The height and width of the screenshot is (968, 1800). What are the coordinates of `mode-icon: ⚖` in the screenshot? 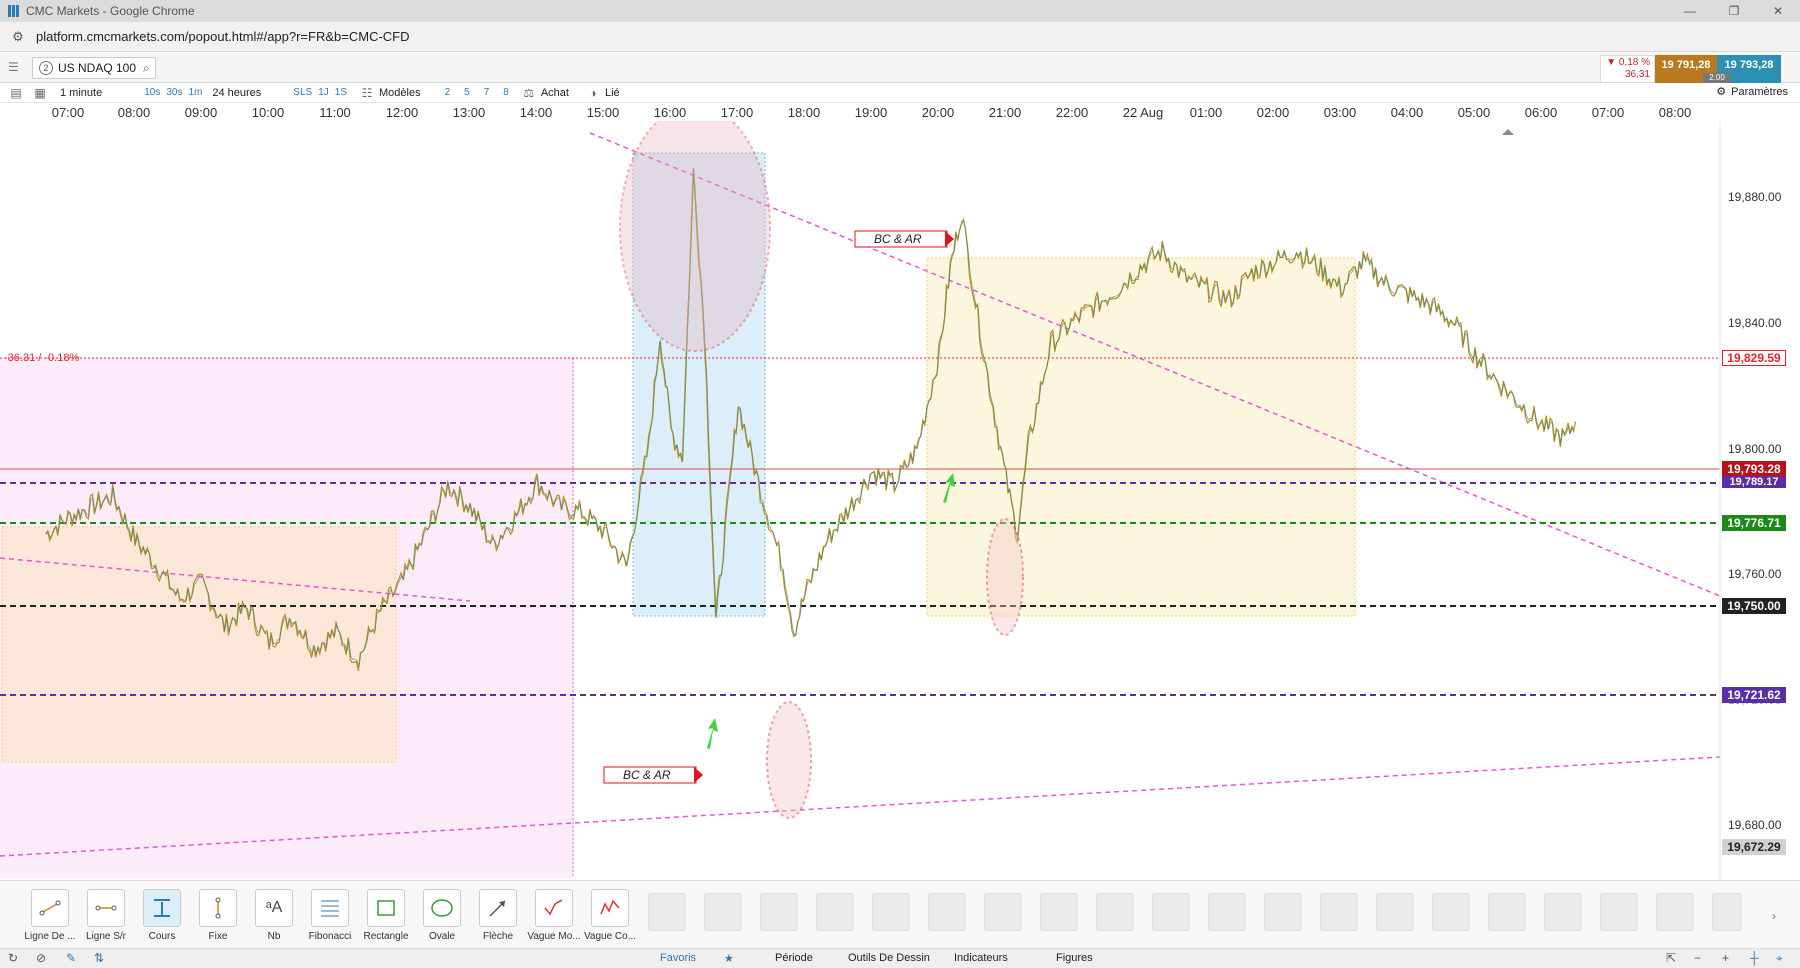 It's located at (529, 93).